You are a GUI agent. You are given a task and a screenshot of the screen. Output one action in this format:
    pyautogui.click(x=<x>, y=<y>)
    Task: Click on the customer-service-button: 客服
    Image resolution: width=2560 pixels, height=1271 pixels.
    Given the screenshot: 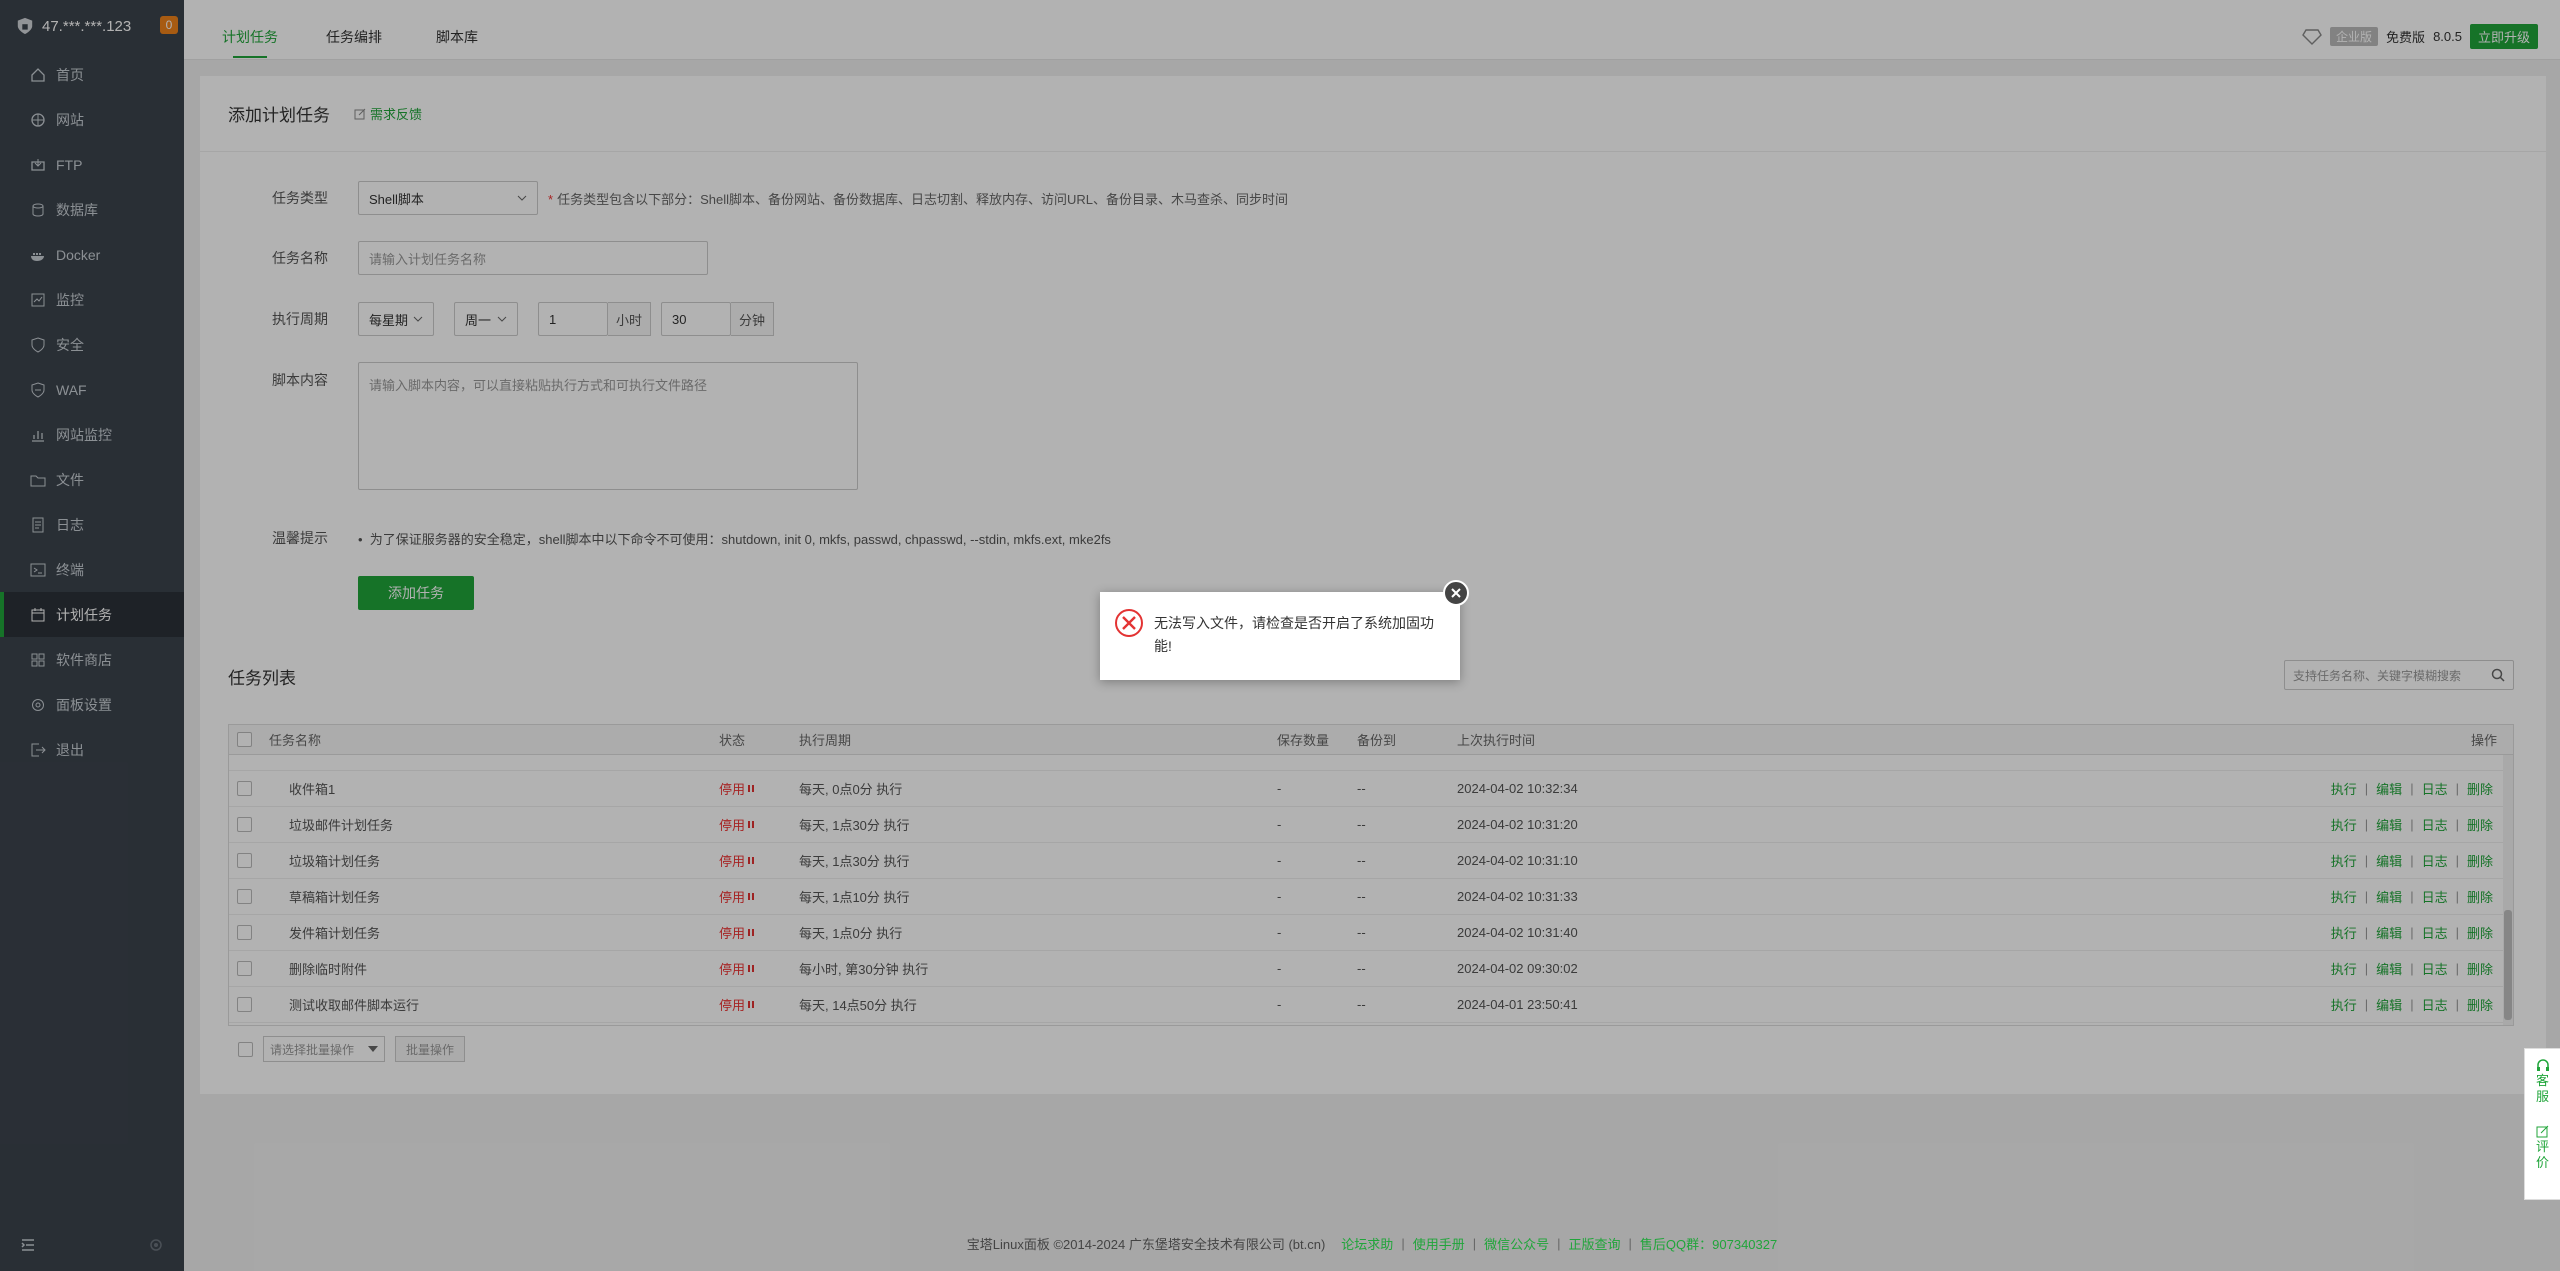 What is the action you would take?
    pyautogui.click(x=2543, y=1082)
    